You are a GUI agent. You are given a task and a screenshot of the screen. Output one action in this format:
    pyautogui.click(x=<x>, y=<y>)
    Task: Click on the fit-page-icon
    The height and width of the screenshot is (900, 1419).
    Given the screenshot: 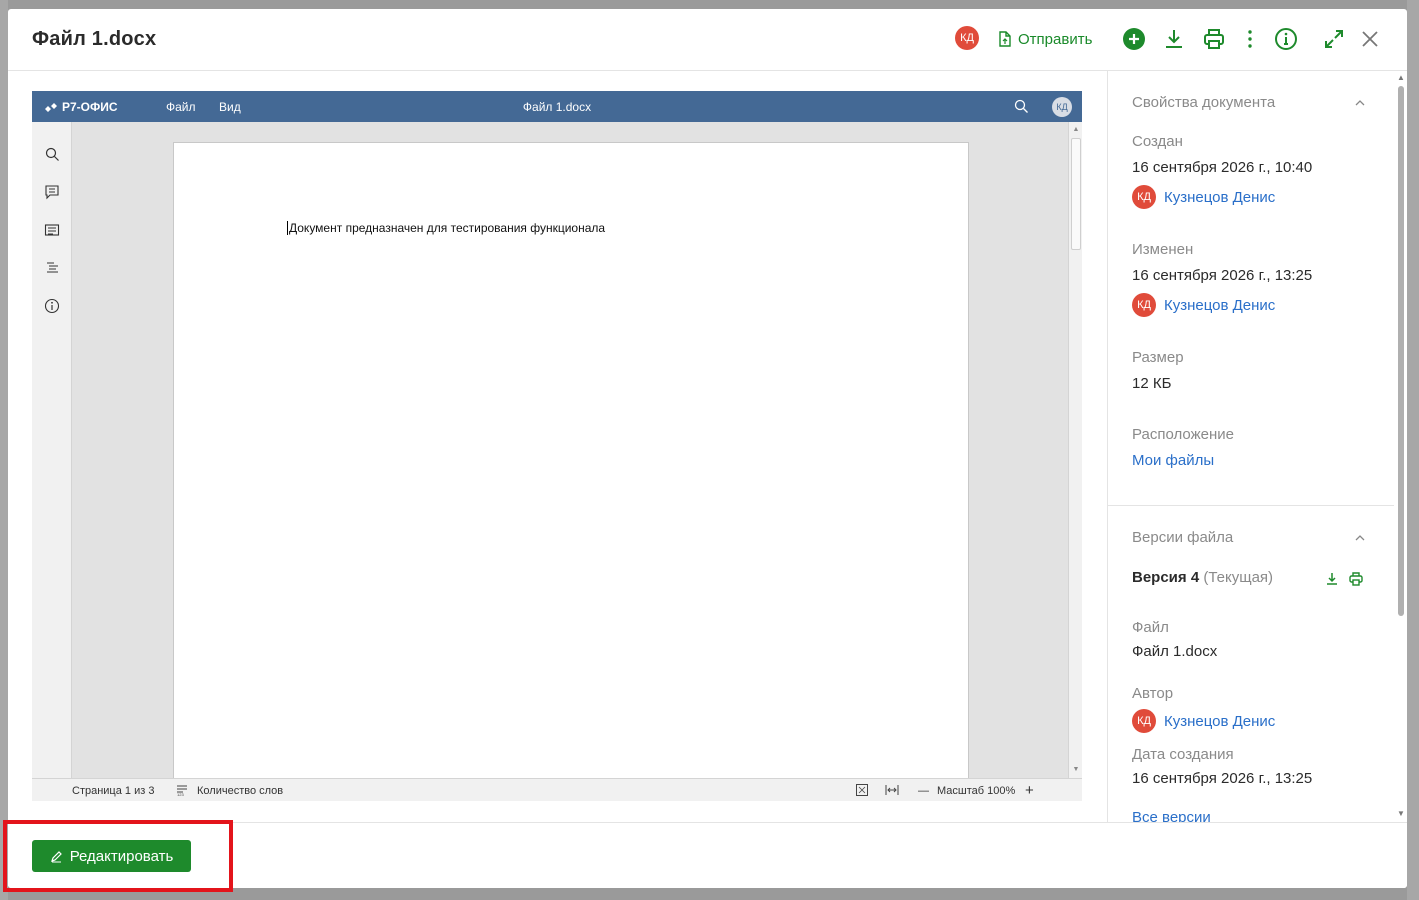 What is the action you would take?
    pyautogui.click(x=862, y=790)
    